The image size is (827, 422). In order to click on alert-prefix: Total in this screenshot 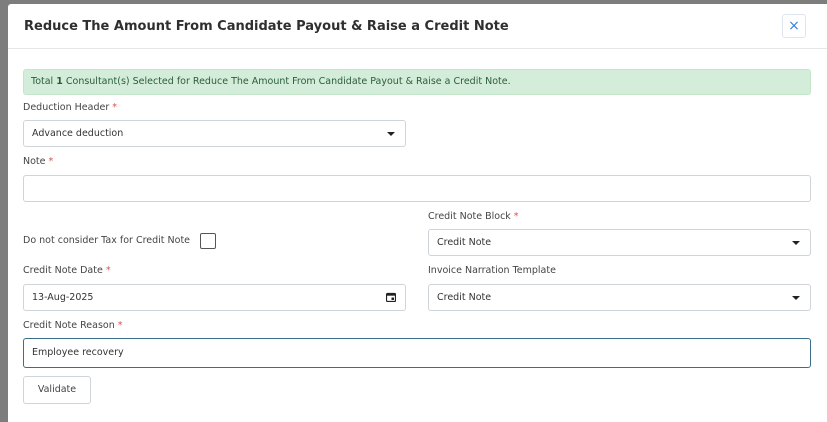, I will do `click(42, 81)`.